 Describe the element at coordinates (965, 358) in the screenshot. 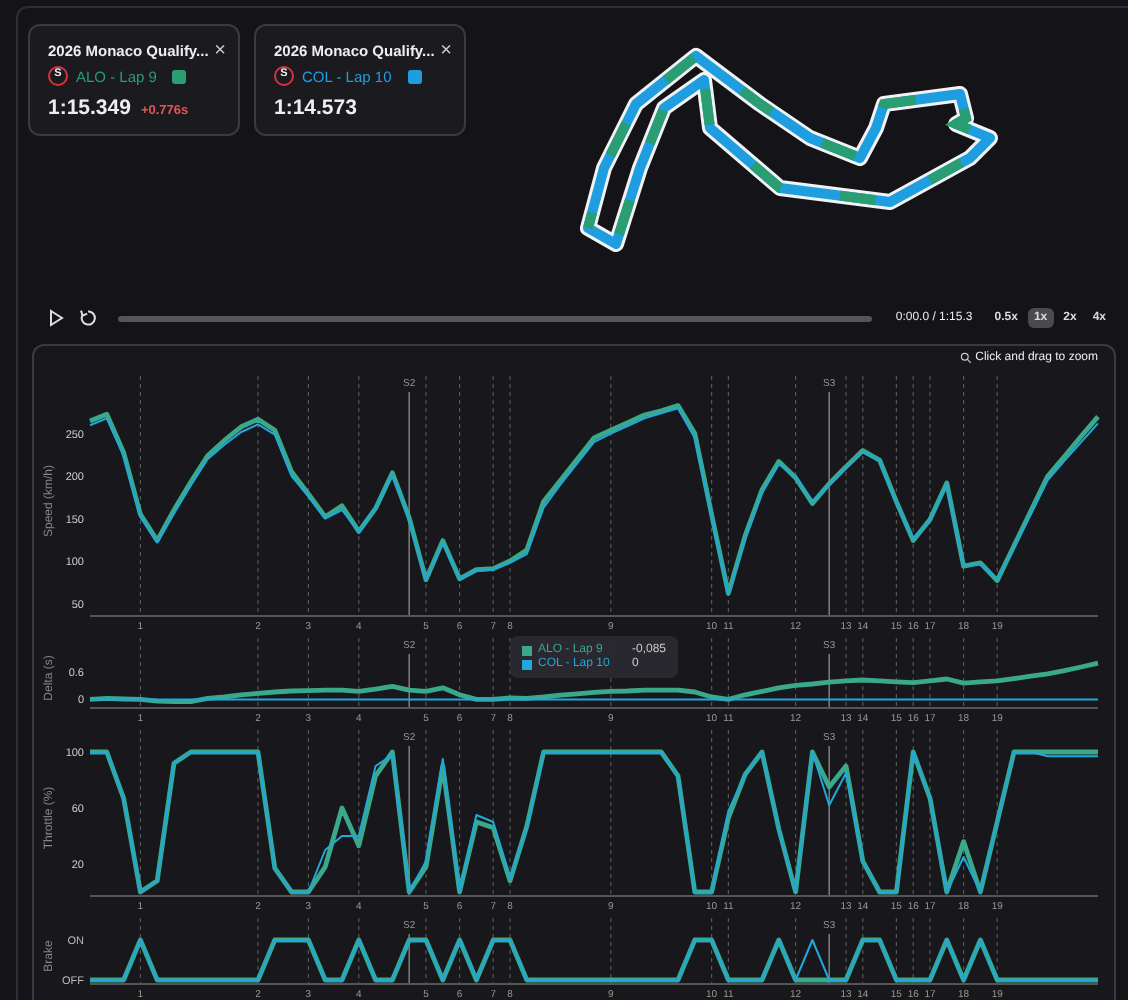

I see `search-icon` at that location.